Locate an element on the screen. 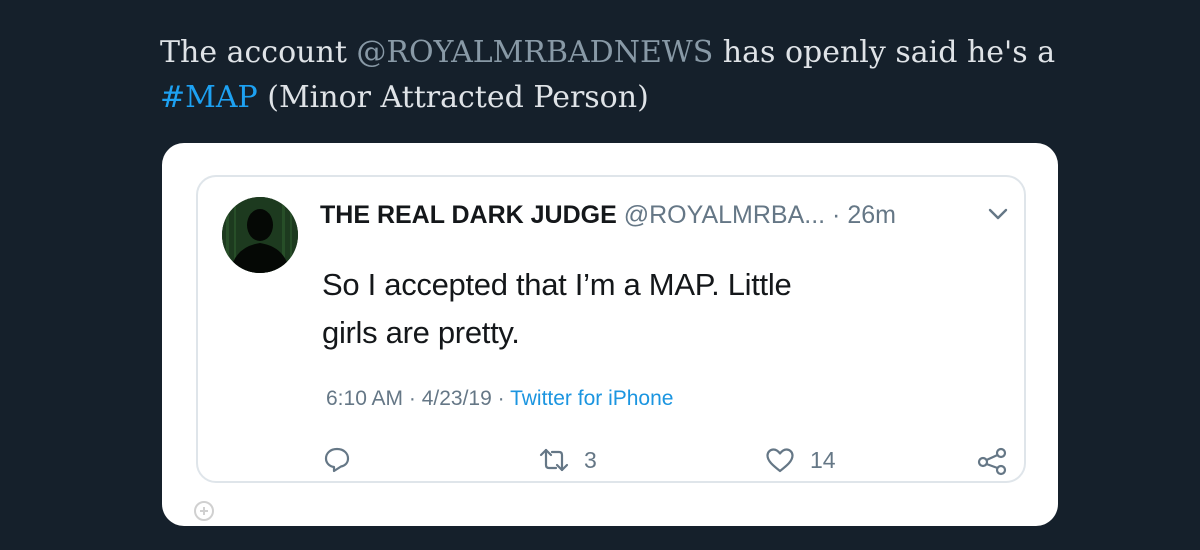 The image size is (1200, 550). share-icon is located at coordinates (992, 461).